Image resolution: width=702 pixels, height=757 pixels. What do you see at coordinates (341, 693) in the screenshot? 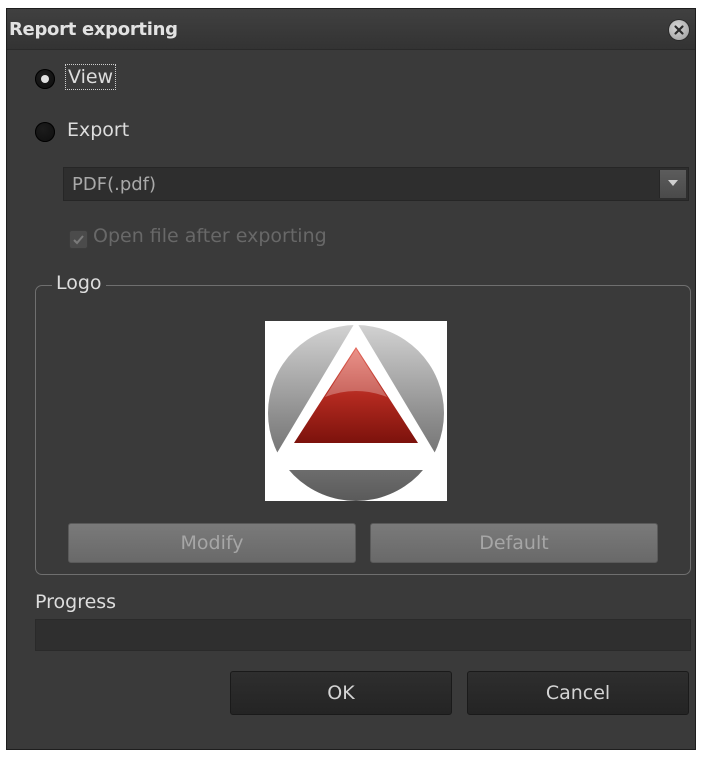
I see `ok-button: OK` at bounding box center [341, 693].